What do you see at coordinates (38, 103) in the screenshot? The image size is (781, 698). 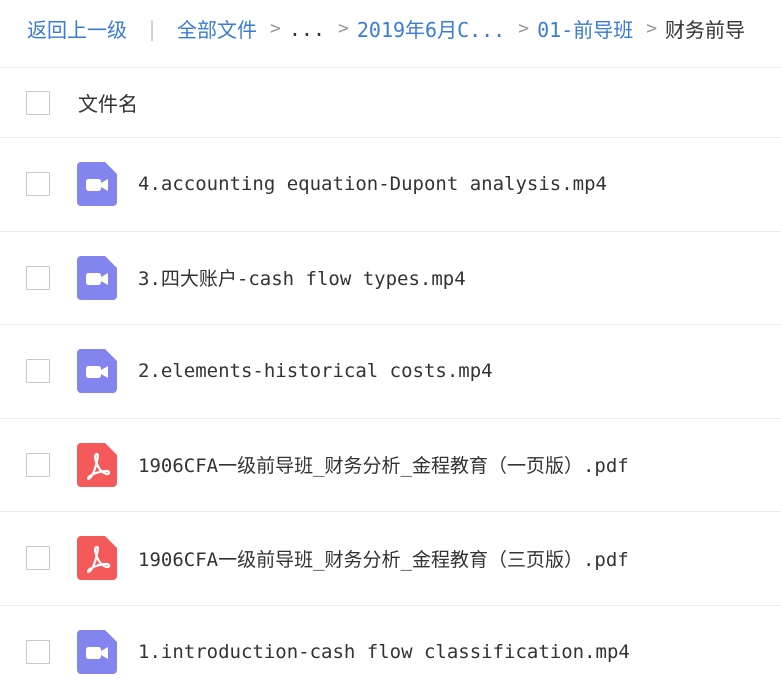 I see `select-all-checkbox` at bounding box center [38, 103].